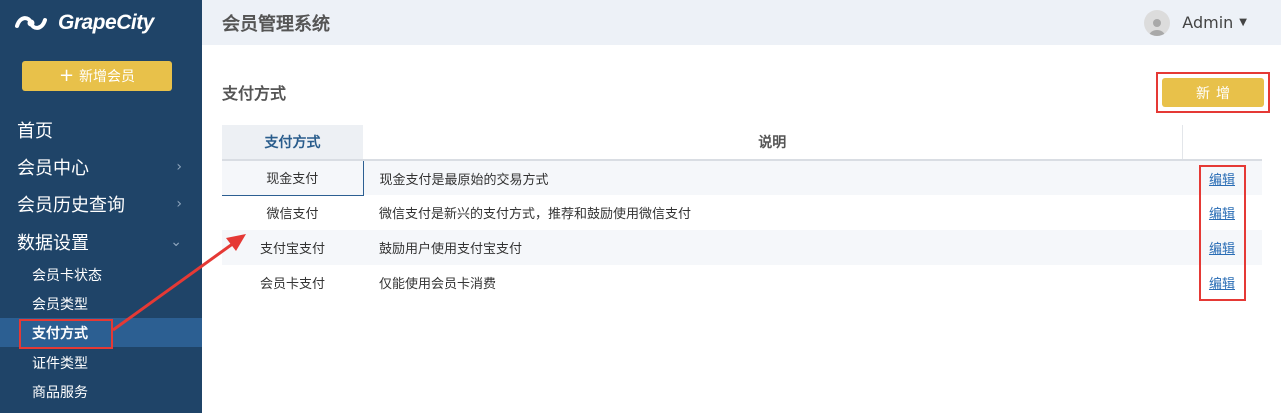 The image size is (1281, 413). Describe the element at coordinates (66, 75) in the screenshot. I see `plus-icon: +` at that location.